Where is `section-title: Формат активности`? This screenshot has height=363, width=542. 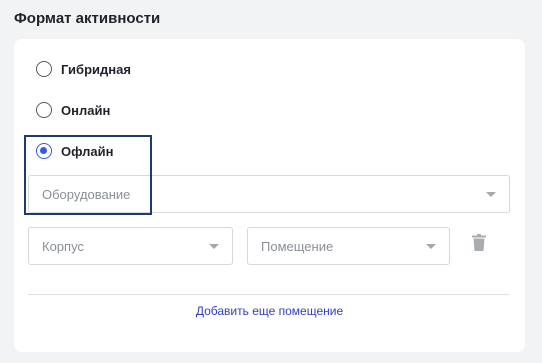
section-title: Формат активности is located at coordinates (87, 18).